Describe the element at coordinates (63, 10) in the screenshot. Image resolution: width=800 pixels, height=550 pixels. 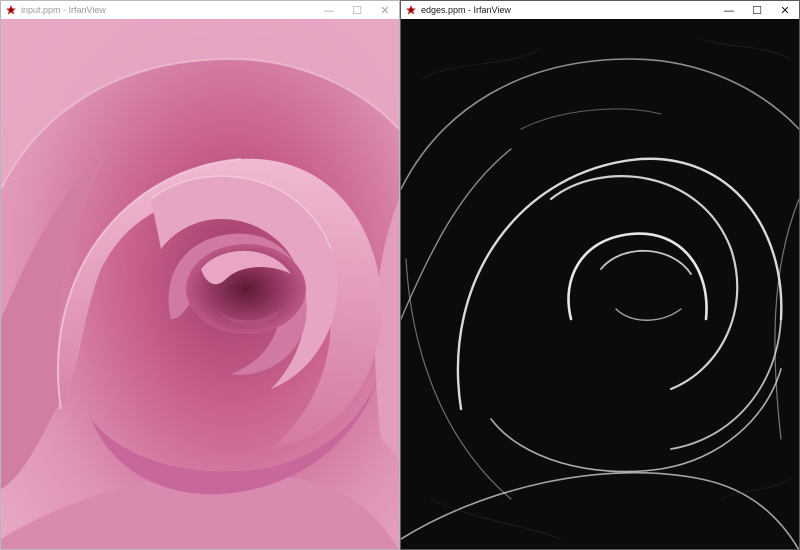
I see `window-title: input.ppm - IrfanView` at that location.